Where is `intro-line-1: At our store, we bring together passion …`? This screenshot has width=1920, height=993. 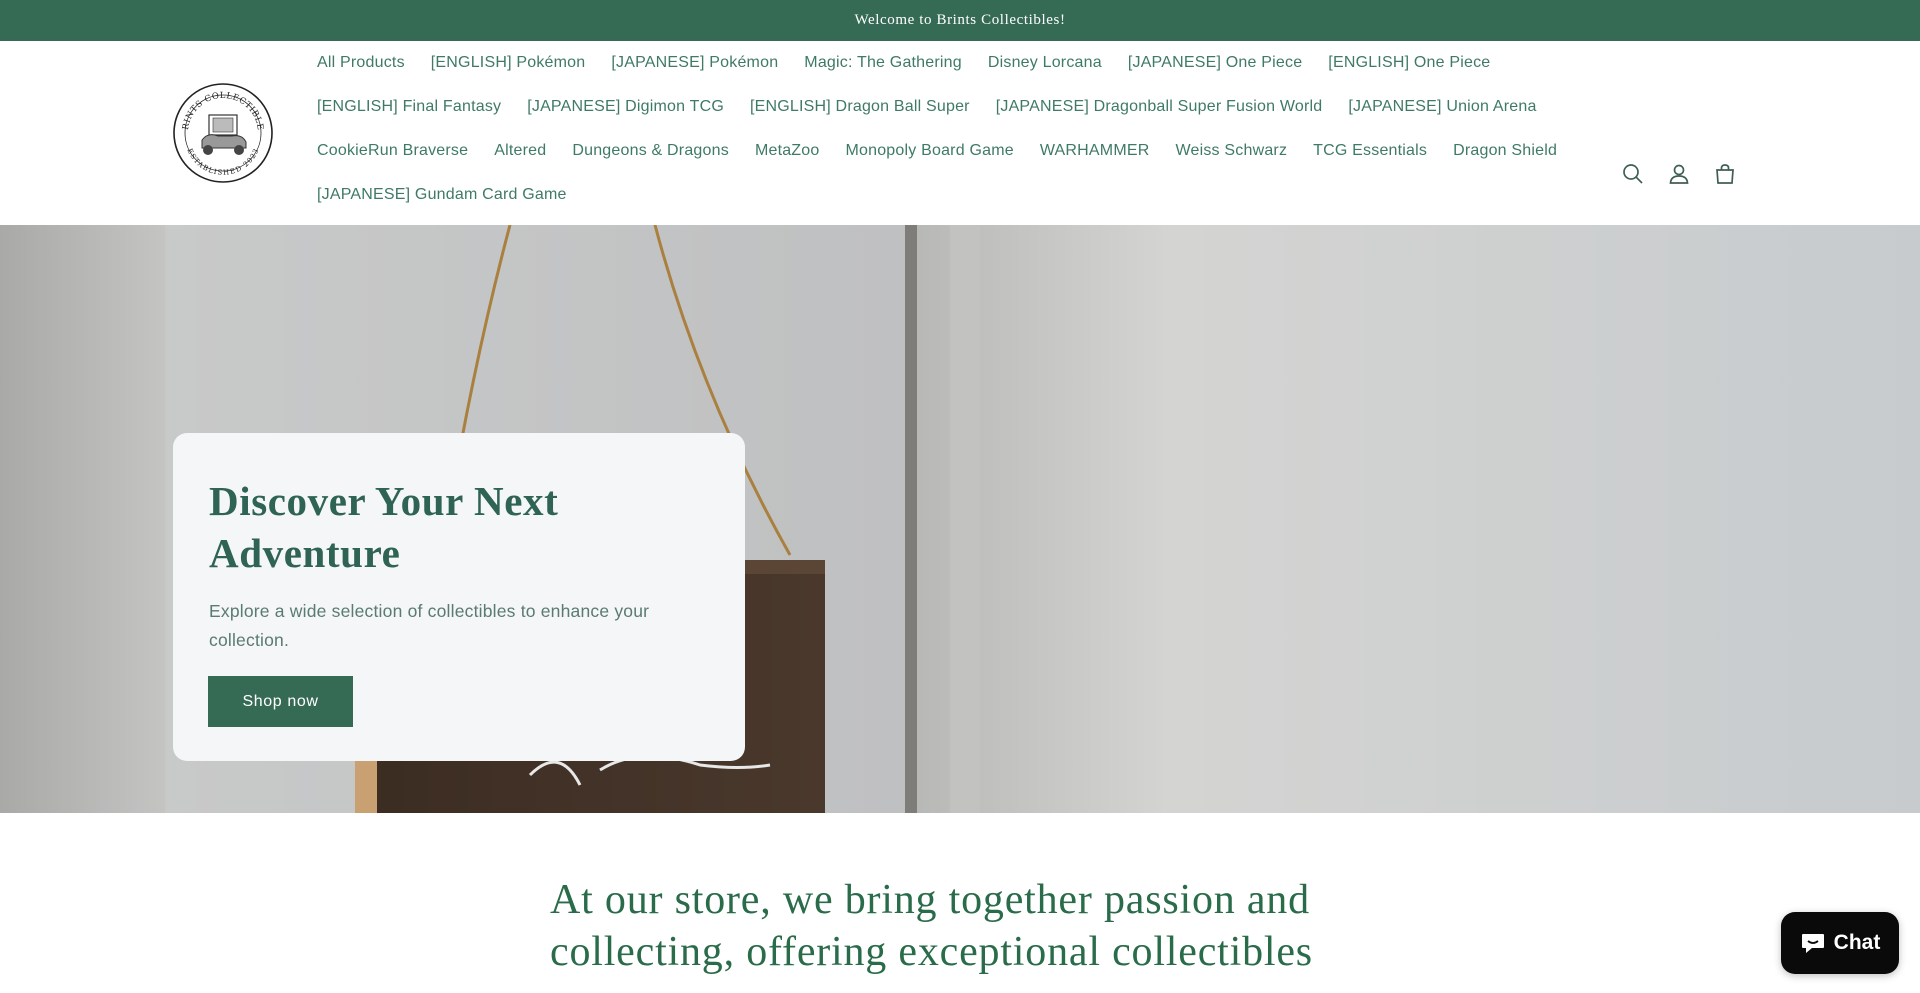
intro-line-1: At our store, we bring together passion … is located at coordinates (930, 900).